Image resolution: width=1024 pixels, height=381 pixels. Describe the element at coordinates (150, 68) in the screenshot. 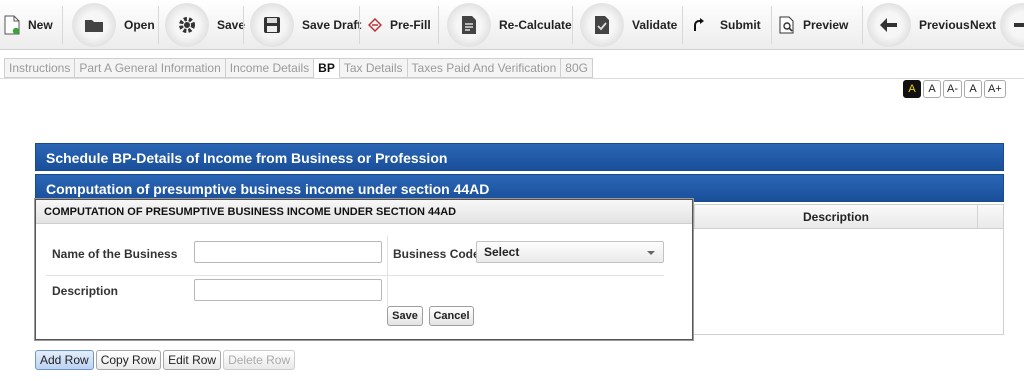

I see `tab-part-a-general-information: Part A General Information` at that location.